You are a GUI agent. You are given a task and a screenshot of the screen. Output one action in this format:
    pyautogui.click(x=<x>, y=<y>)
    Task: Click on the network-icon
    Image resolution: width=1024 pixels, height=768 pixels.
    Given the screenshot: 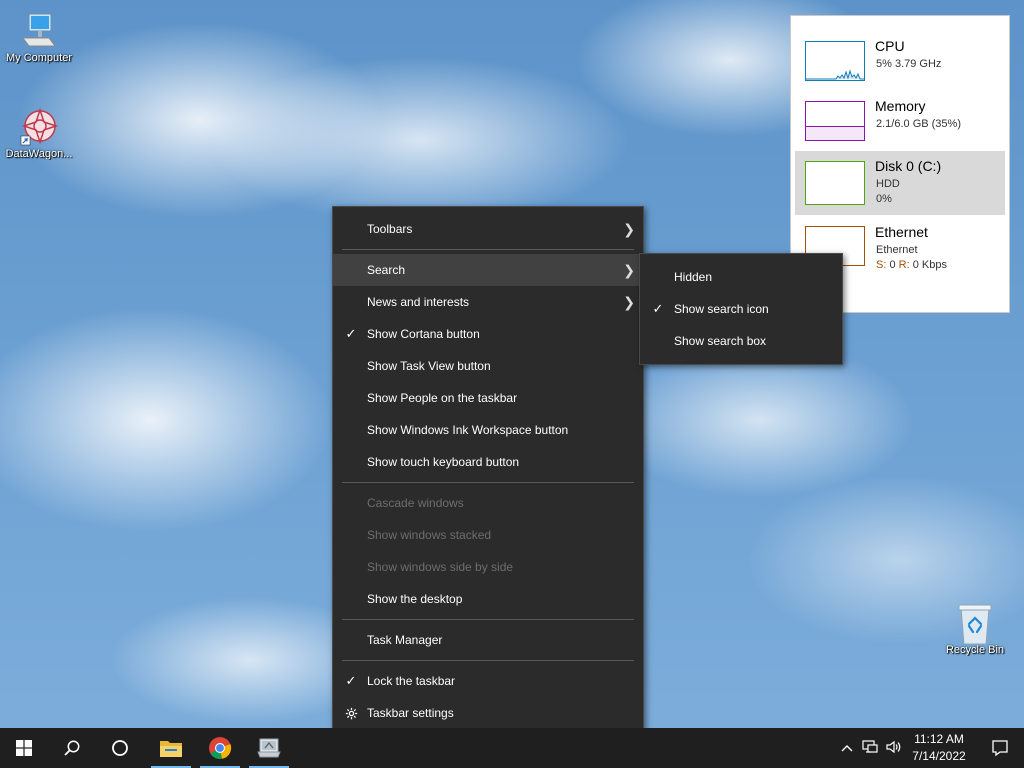 What is the action you would take?
    pyautogui.click(x=870, y=748)
    